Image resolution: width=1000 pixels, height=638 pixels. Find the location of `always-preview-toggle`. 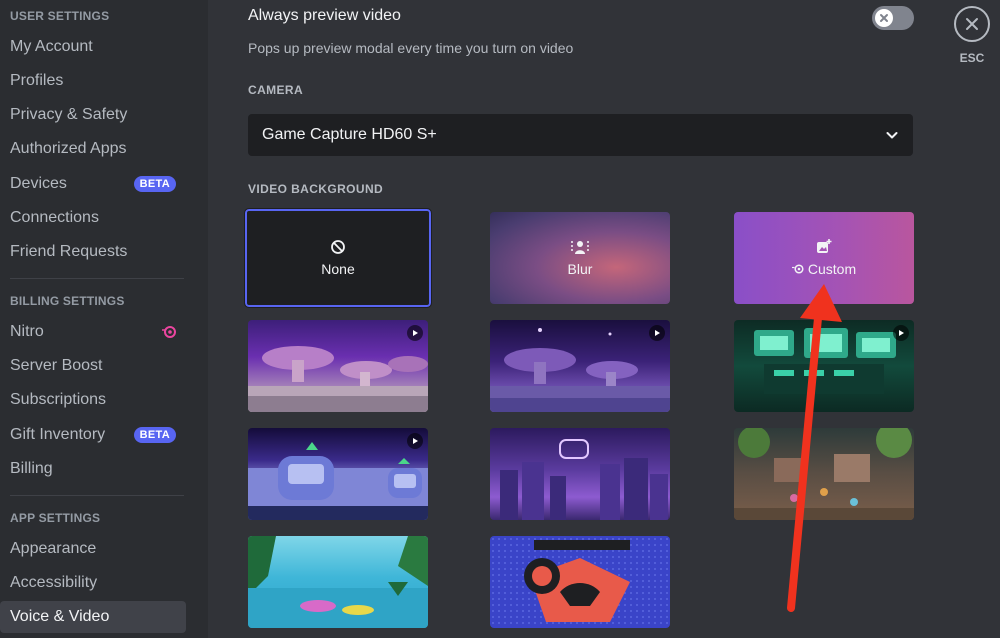

always-preview-toggle is located at coordinates (893, 18).